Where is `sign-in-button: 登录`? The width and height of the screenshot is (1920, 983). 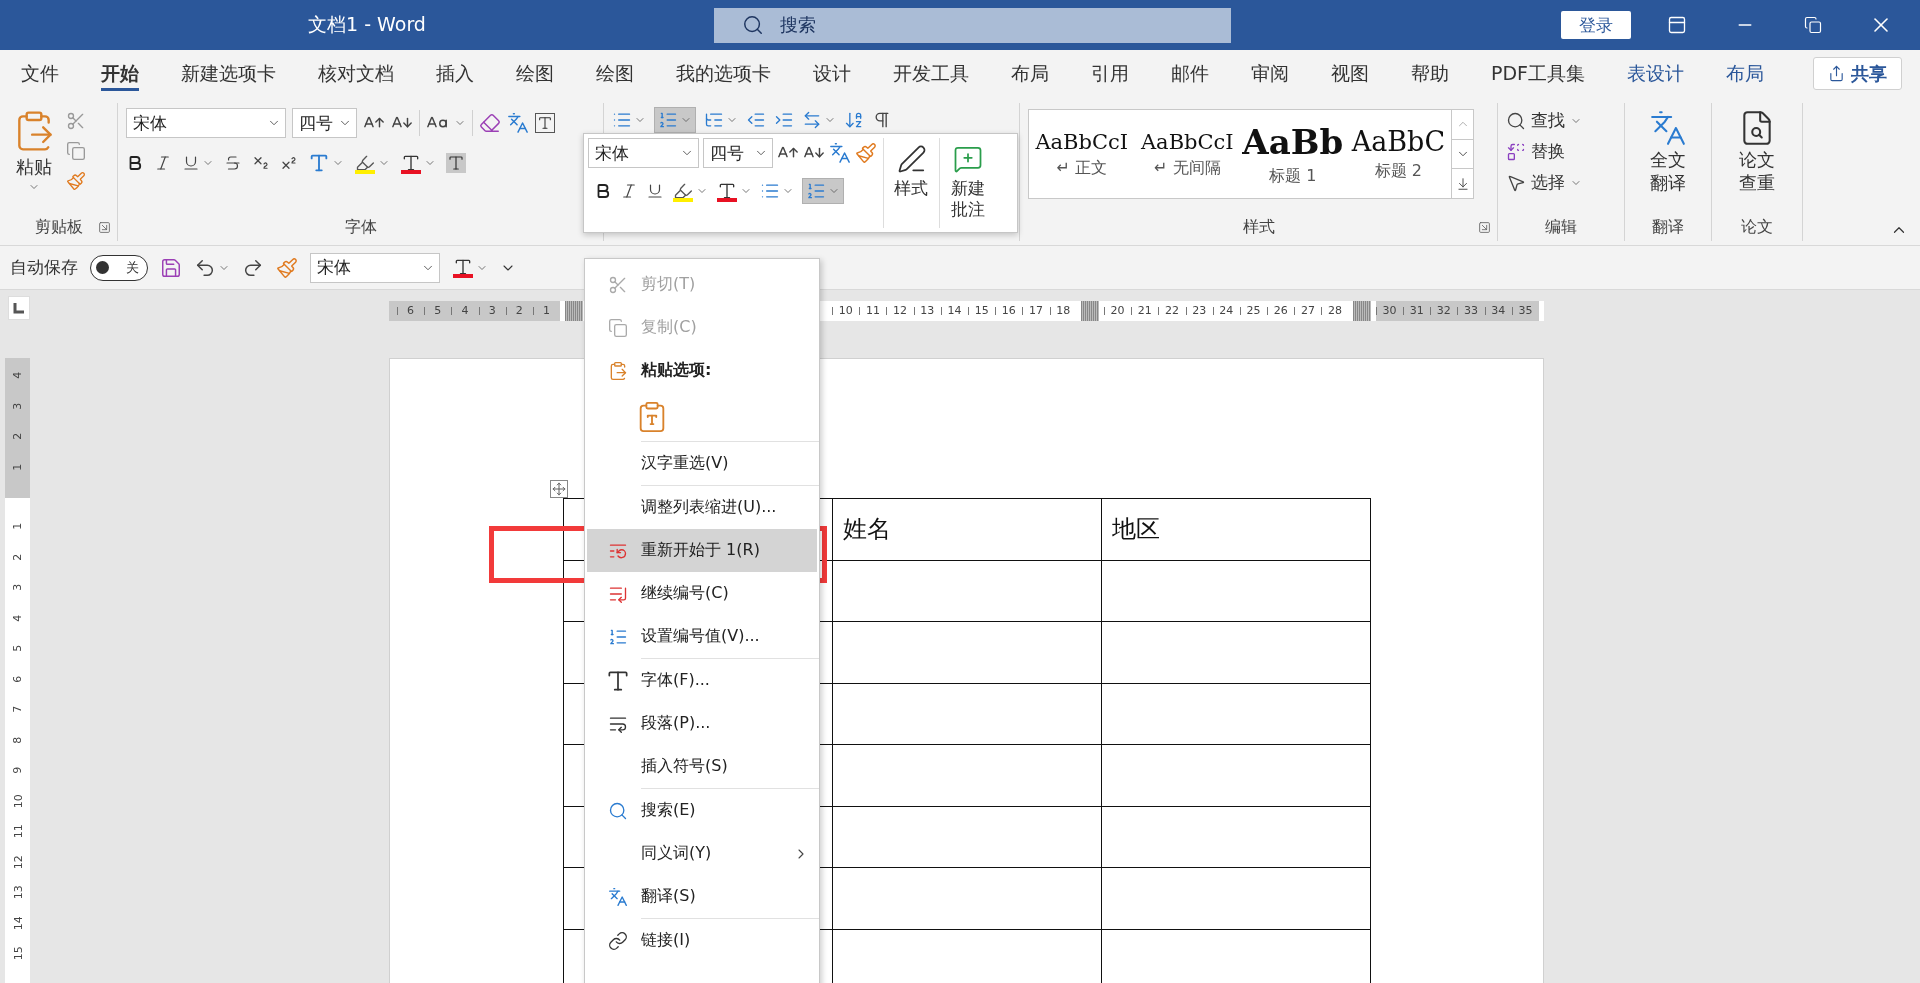
sign-in-button: 登录 is located at coordinates (1596, 25).